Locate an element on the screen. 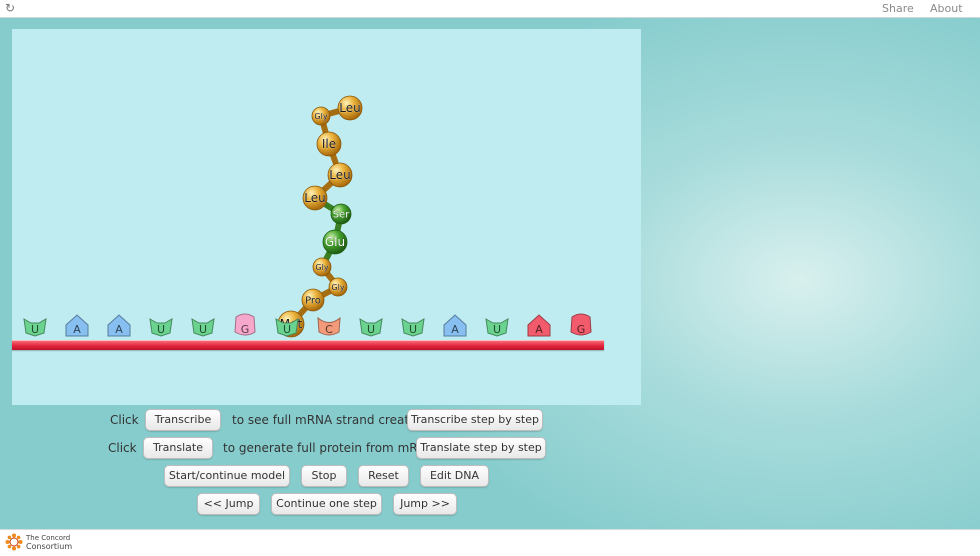 The image size is (980, 556). jump-back-button: << Jump is located at coordinates (228, 504).